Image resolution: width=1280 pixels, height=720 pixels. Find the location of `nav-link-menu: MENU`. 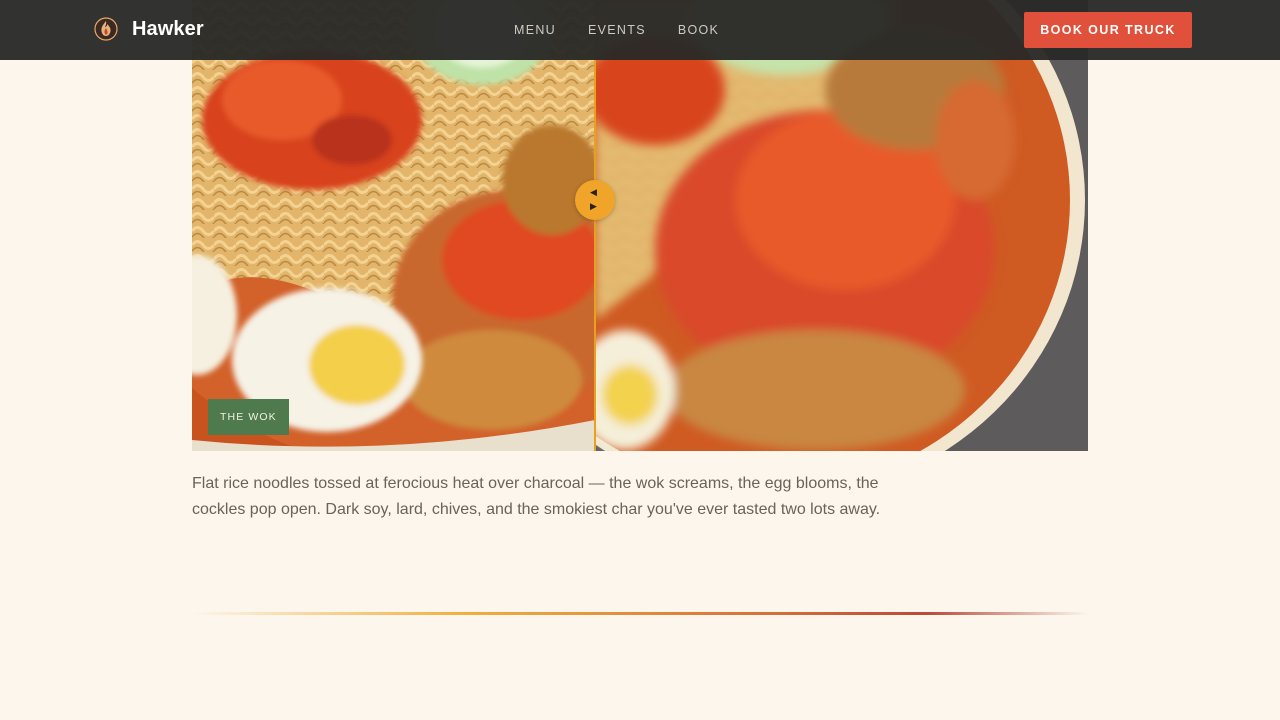

nav-link-menu: MENU is located at coordinates (535, 30).